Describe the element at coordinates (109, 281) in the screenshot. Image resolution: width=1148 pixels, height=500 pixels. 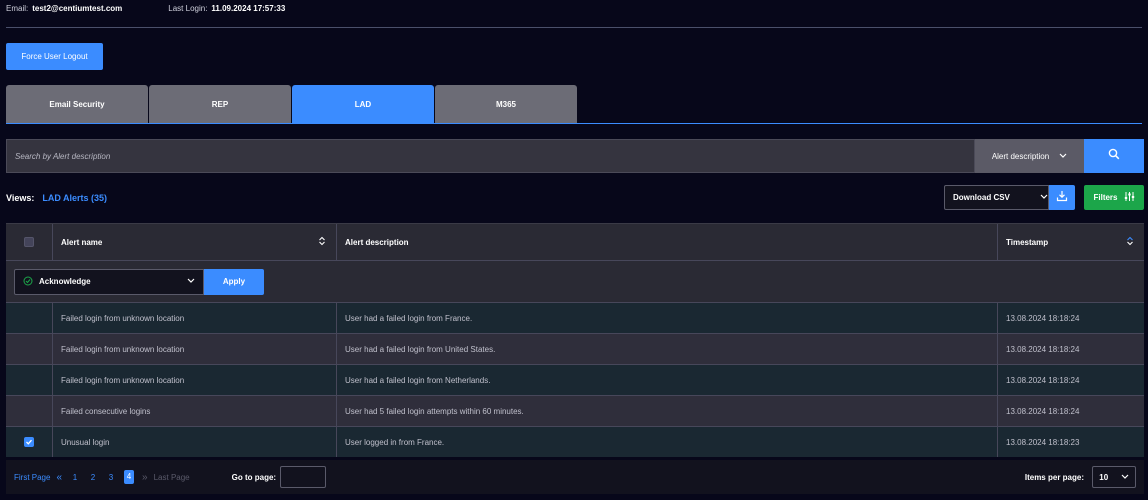
I see `bulk-action-select: Acknowledge` at that location.